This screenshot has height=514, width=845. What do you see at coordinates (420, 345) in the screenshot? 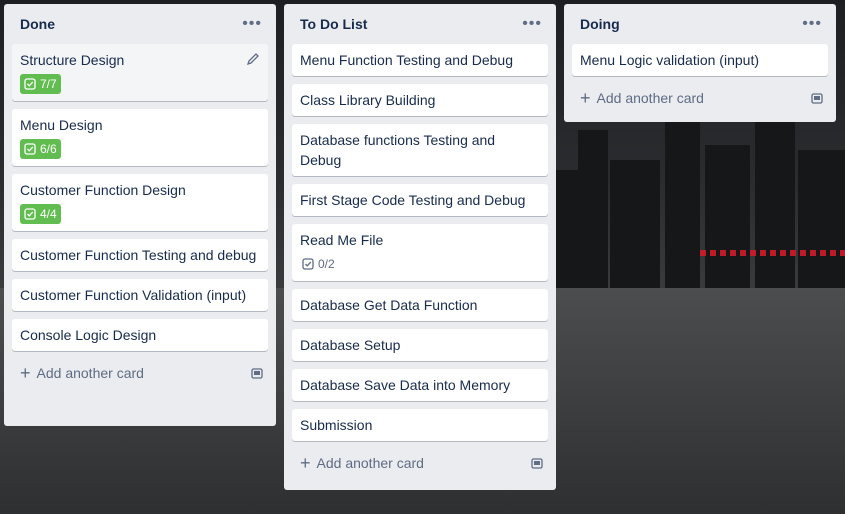
I see `card: Database Setup` at bounding box center [420, 345].